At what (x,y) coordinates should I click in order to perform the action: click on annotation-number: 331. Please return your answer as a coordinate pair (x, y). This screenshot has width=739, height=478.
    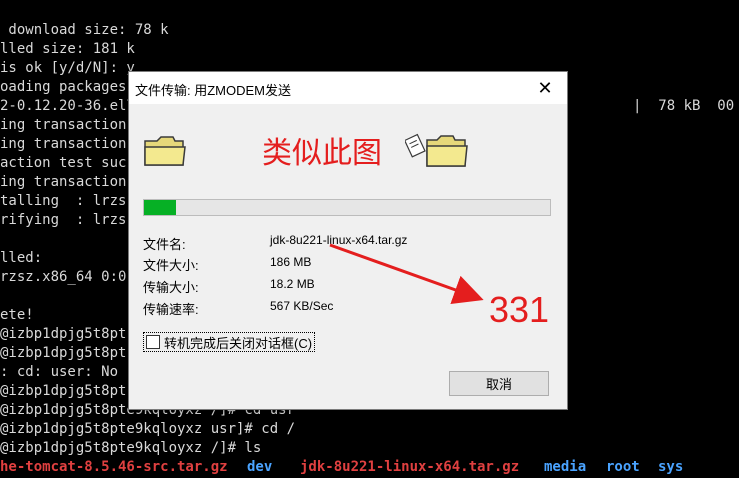
    Looking at the image, I should click on (519, 309).